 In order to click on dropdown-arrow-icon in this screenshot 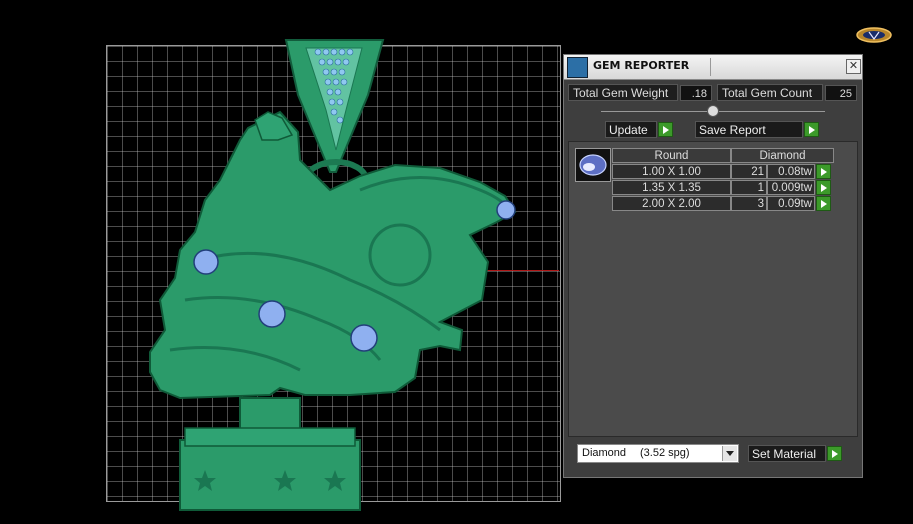, I will do `click(729, 453)`.